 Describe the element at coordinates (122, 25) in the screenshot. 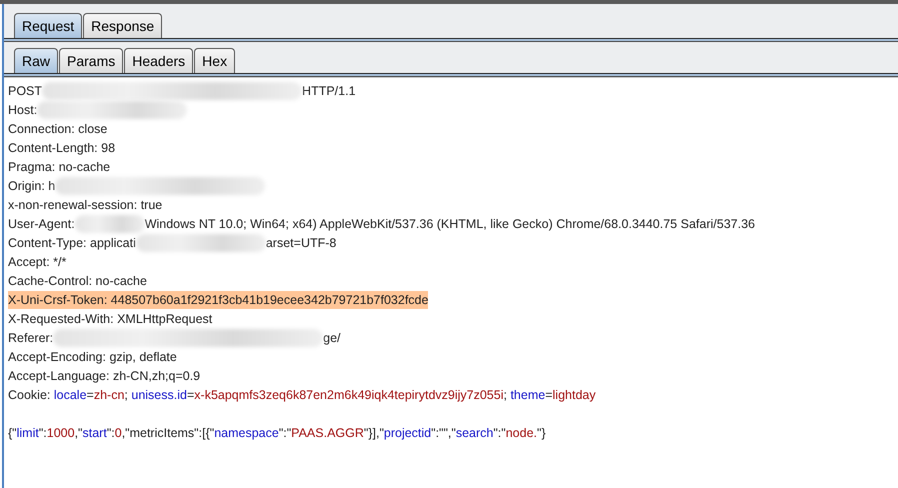

I see `tab: Response` at that location.